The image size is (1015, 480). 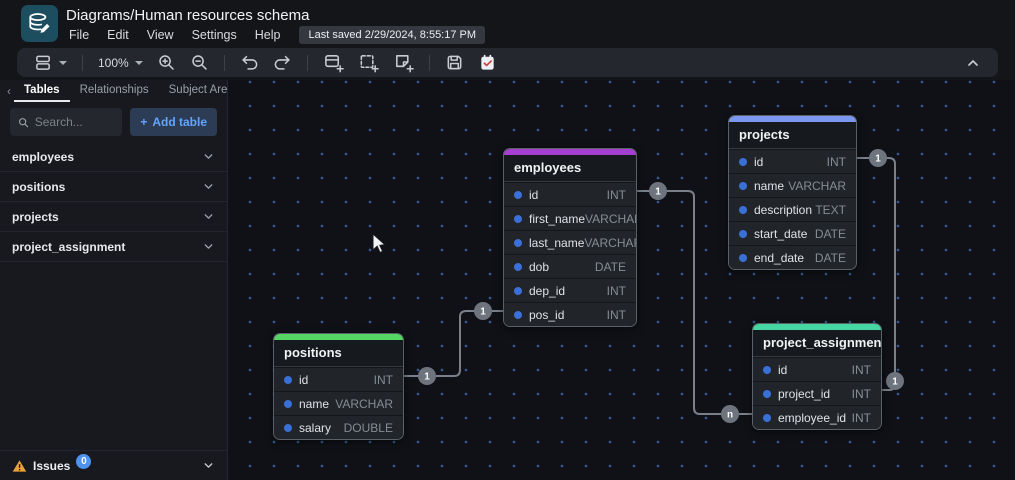 I want to click on table-field-row-pos_id: pos_id INT, so click(x=570, y=314).